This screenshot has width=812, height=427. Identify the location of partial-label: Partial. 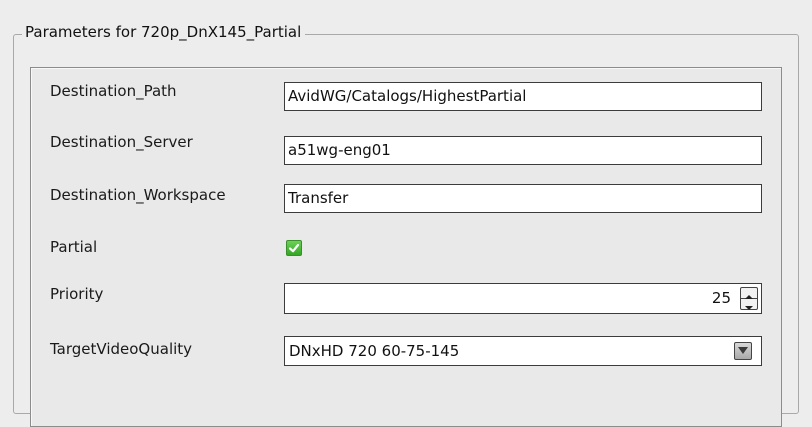
(74, 247).